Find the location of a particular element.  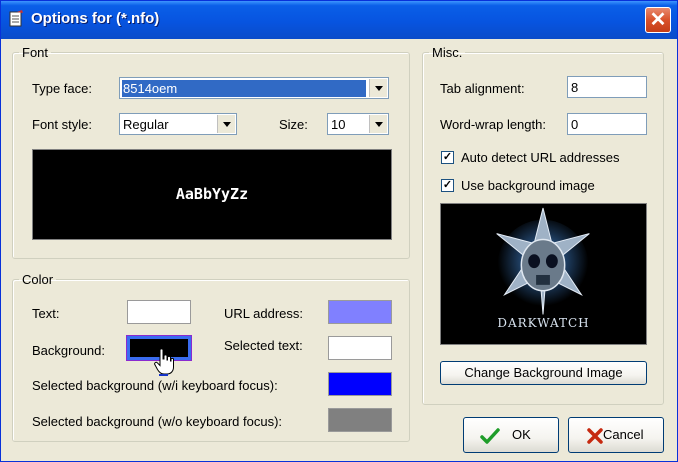

selected-text-color-swatch is located at coordinates (360, 348).